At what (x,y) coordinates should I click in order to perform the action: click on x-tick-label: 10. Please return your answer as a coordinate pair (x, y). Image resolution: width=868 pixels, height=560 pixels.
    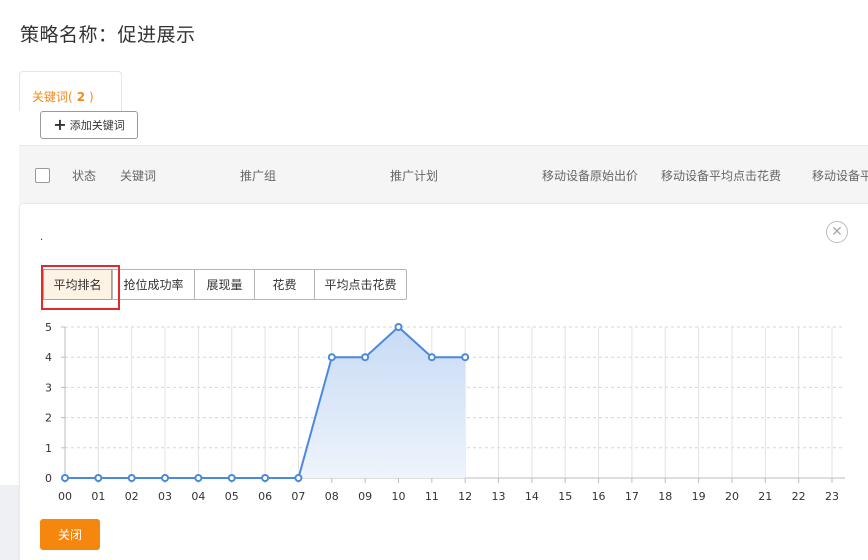
    Looking at the image, I should click on (398, 496).